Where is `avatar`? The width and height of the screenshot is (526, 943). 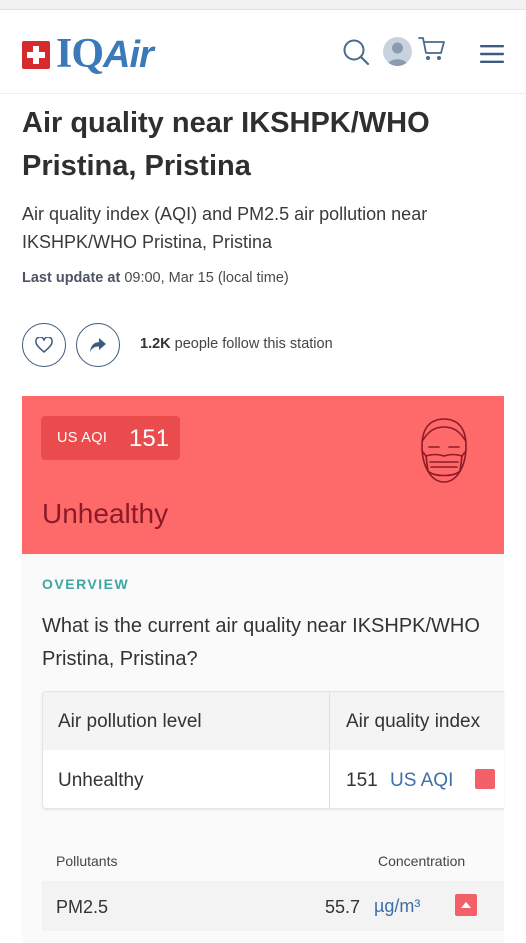
avatar is located at coordinates (397, 51).